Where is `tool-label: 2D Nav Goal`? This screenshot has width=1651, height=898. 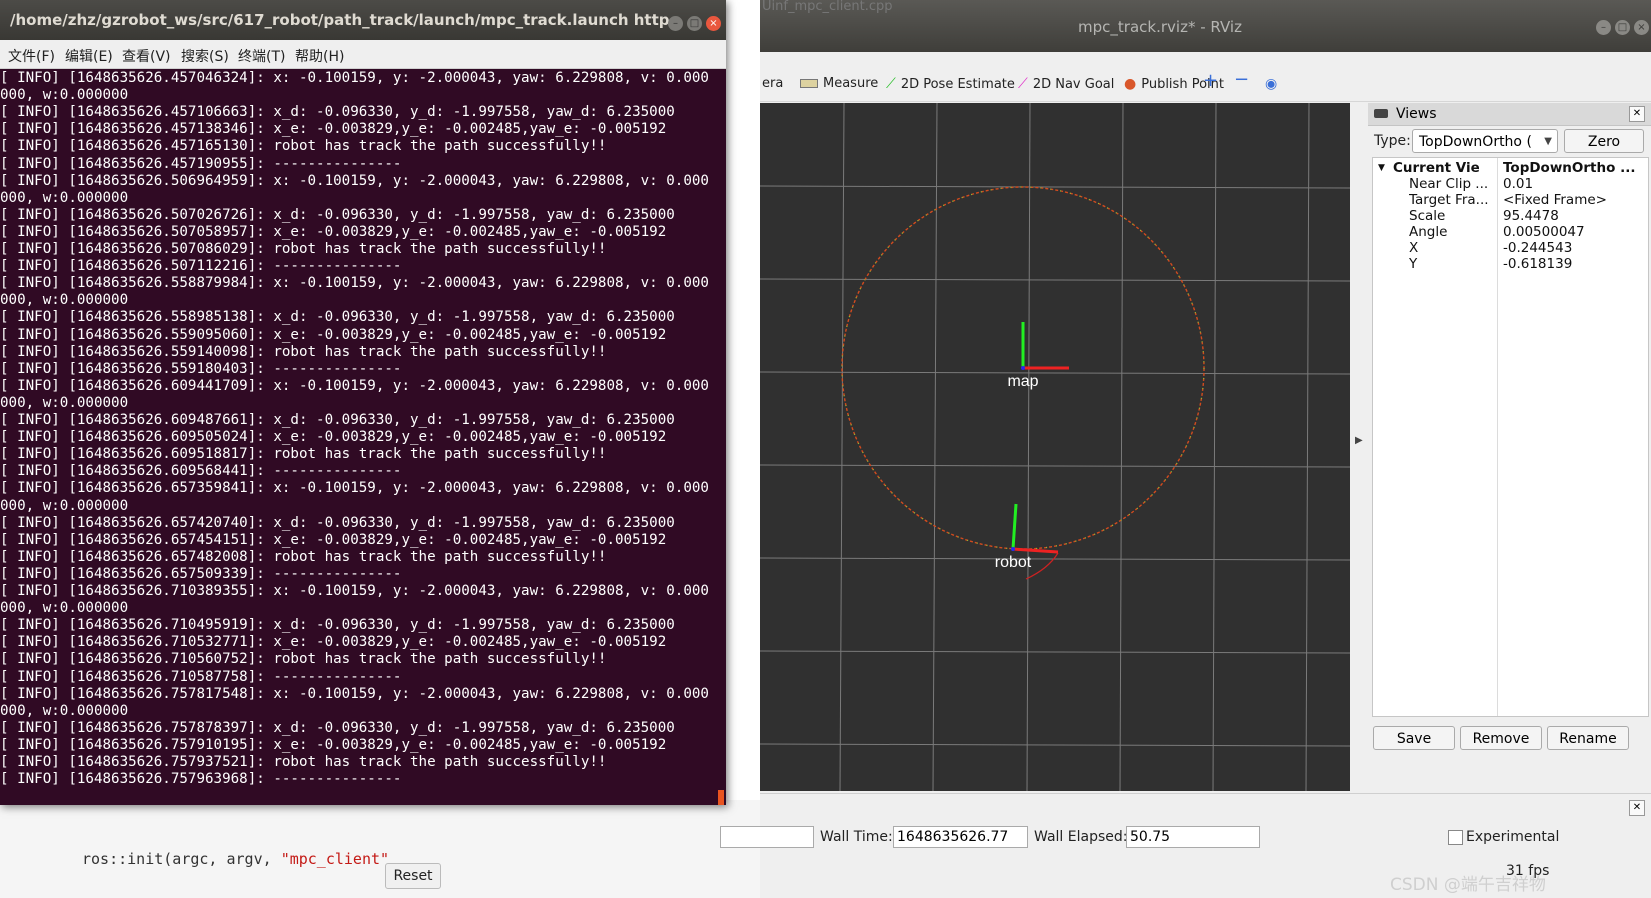
tool-label: 2D Nav Goal is located at coordinates (1073, 84).